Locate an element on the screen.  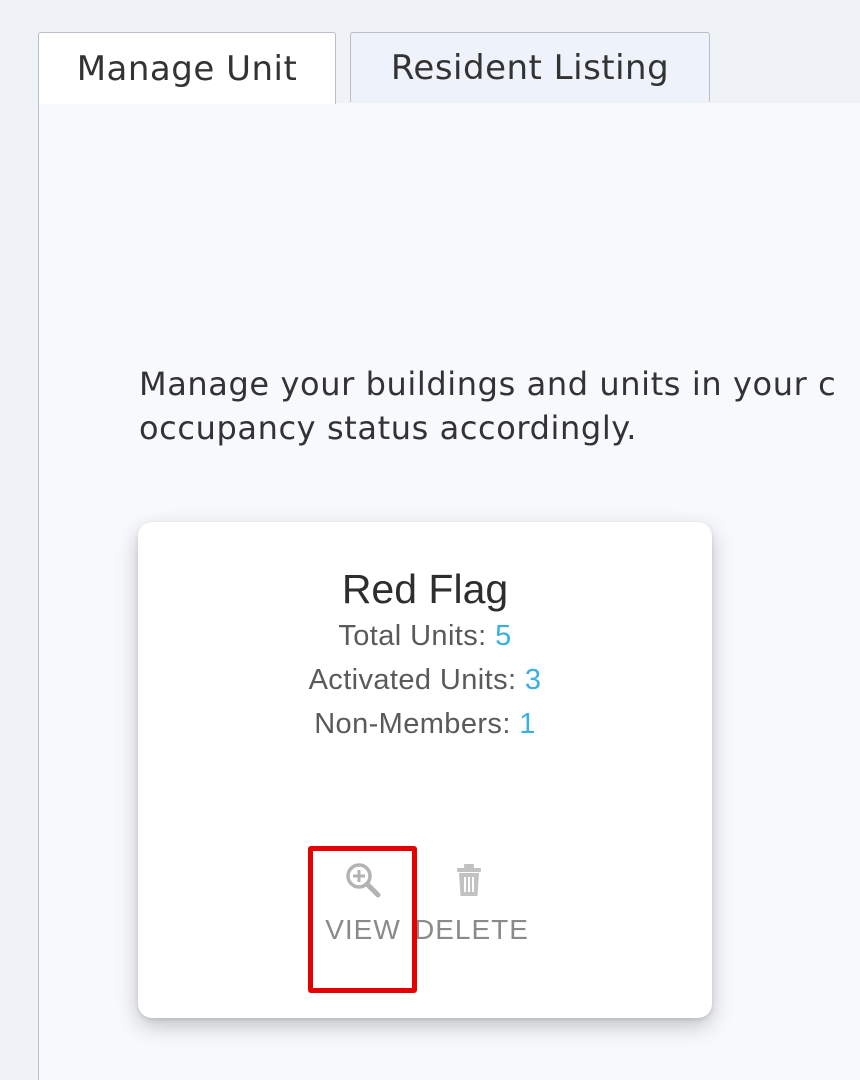
activated-units-stat: Activated Units: 3 is located at coordinates (425, 680).